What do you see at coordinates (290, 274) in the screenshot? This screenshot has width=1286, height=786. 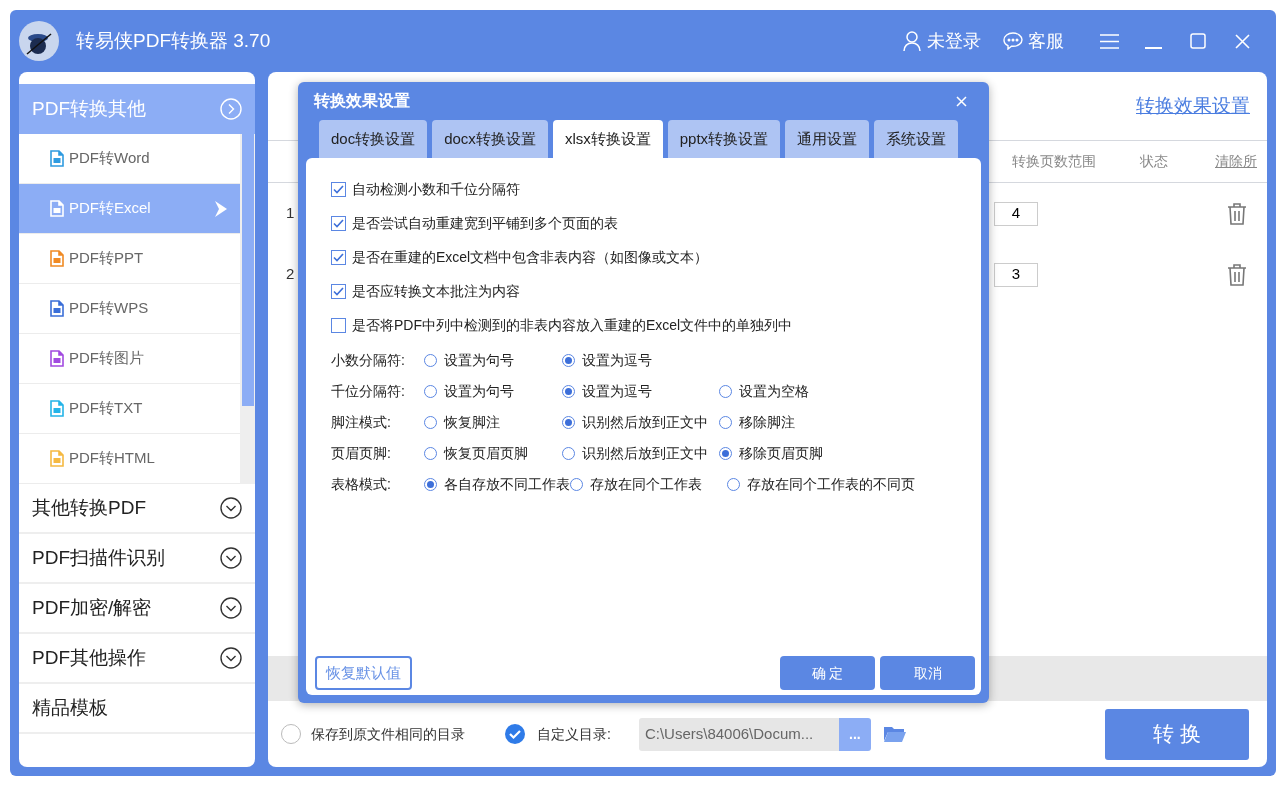 I see `row-number: 2` at bounding box center [290, 274].